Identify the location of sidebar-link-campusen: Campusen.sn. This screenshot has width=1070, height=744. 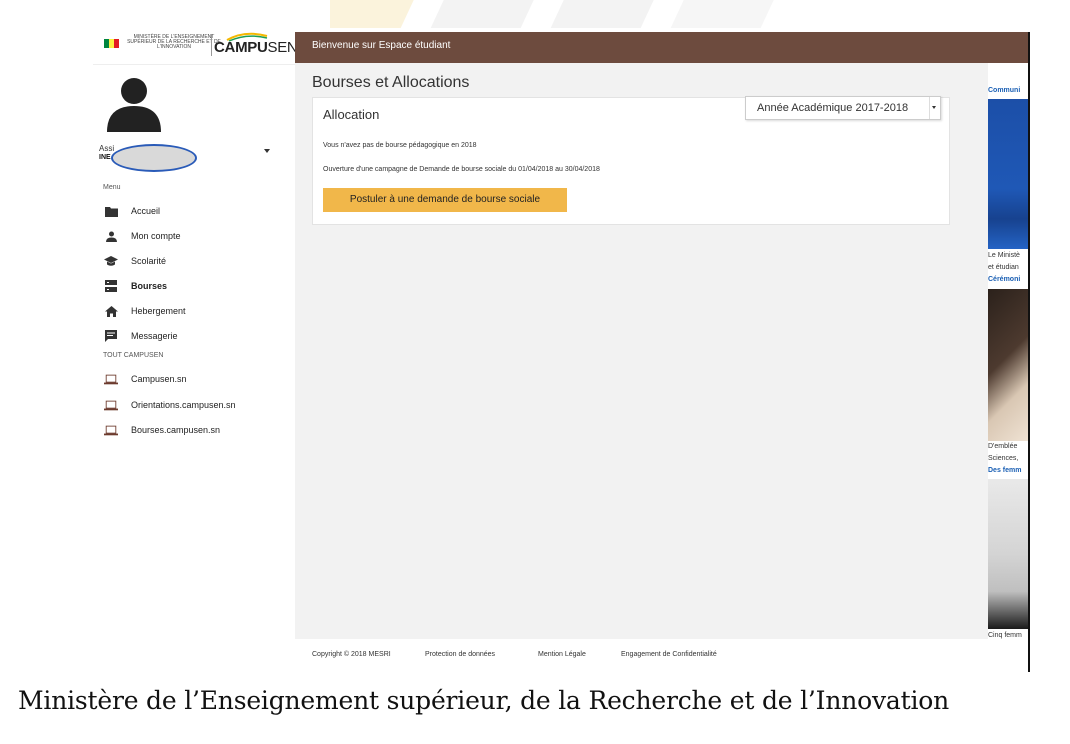
(145, 379).